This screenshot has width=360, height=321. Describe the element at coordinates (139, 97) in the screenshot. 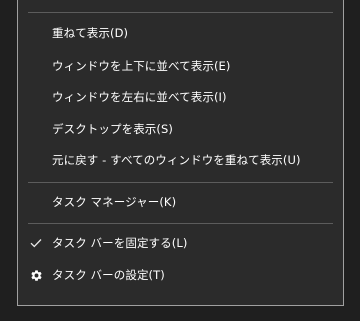

I see `menu-item-label: ウィンドウを左右に並べて表示(I)` at that location.